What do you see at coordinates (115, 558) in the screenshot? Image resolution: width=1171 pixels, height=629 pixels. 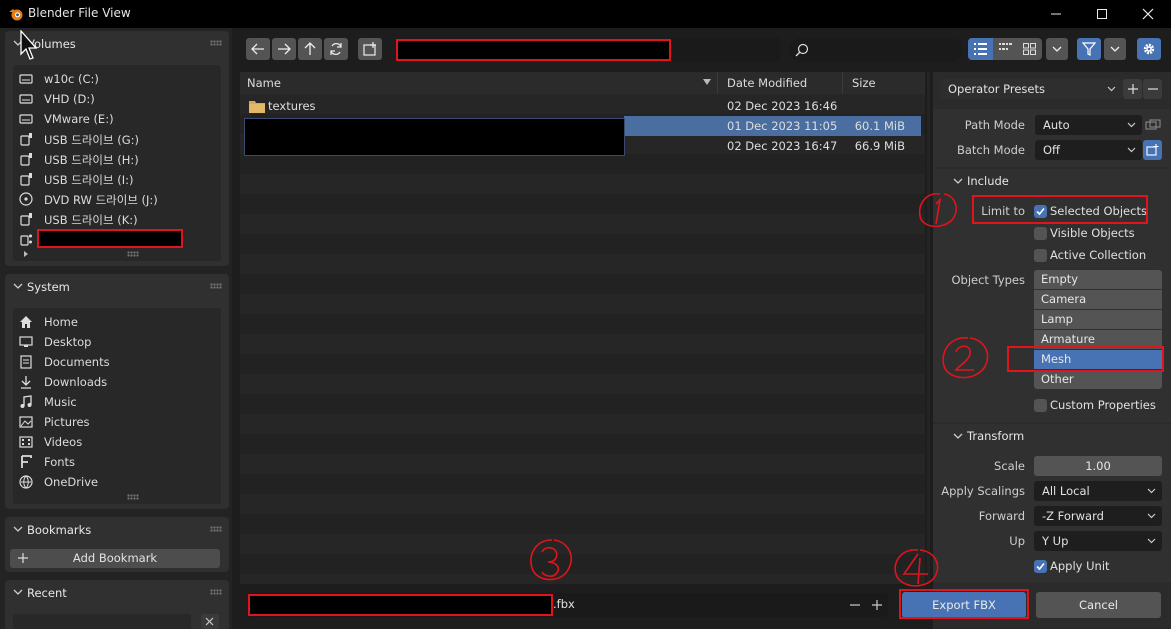 I see `add-bookmark-button: Add Bookmark` at bounding box center [115, 558].